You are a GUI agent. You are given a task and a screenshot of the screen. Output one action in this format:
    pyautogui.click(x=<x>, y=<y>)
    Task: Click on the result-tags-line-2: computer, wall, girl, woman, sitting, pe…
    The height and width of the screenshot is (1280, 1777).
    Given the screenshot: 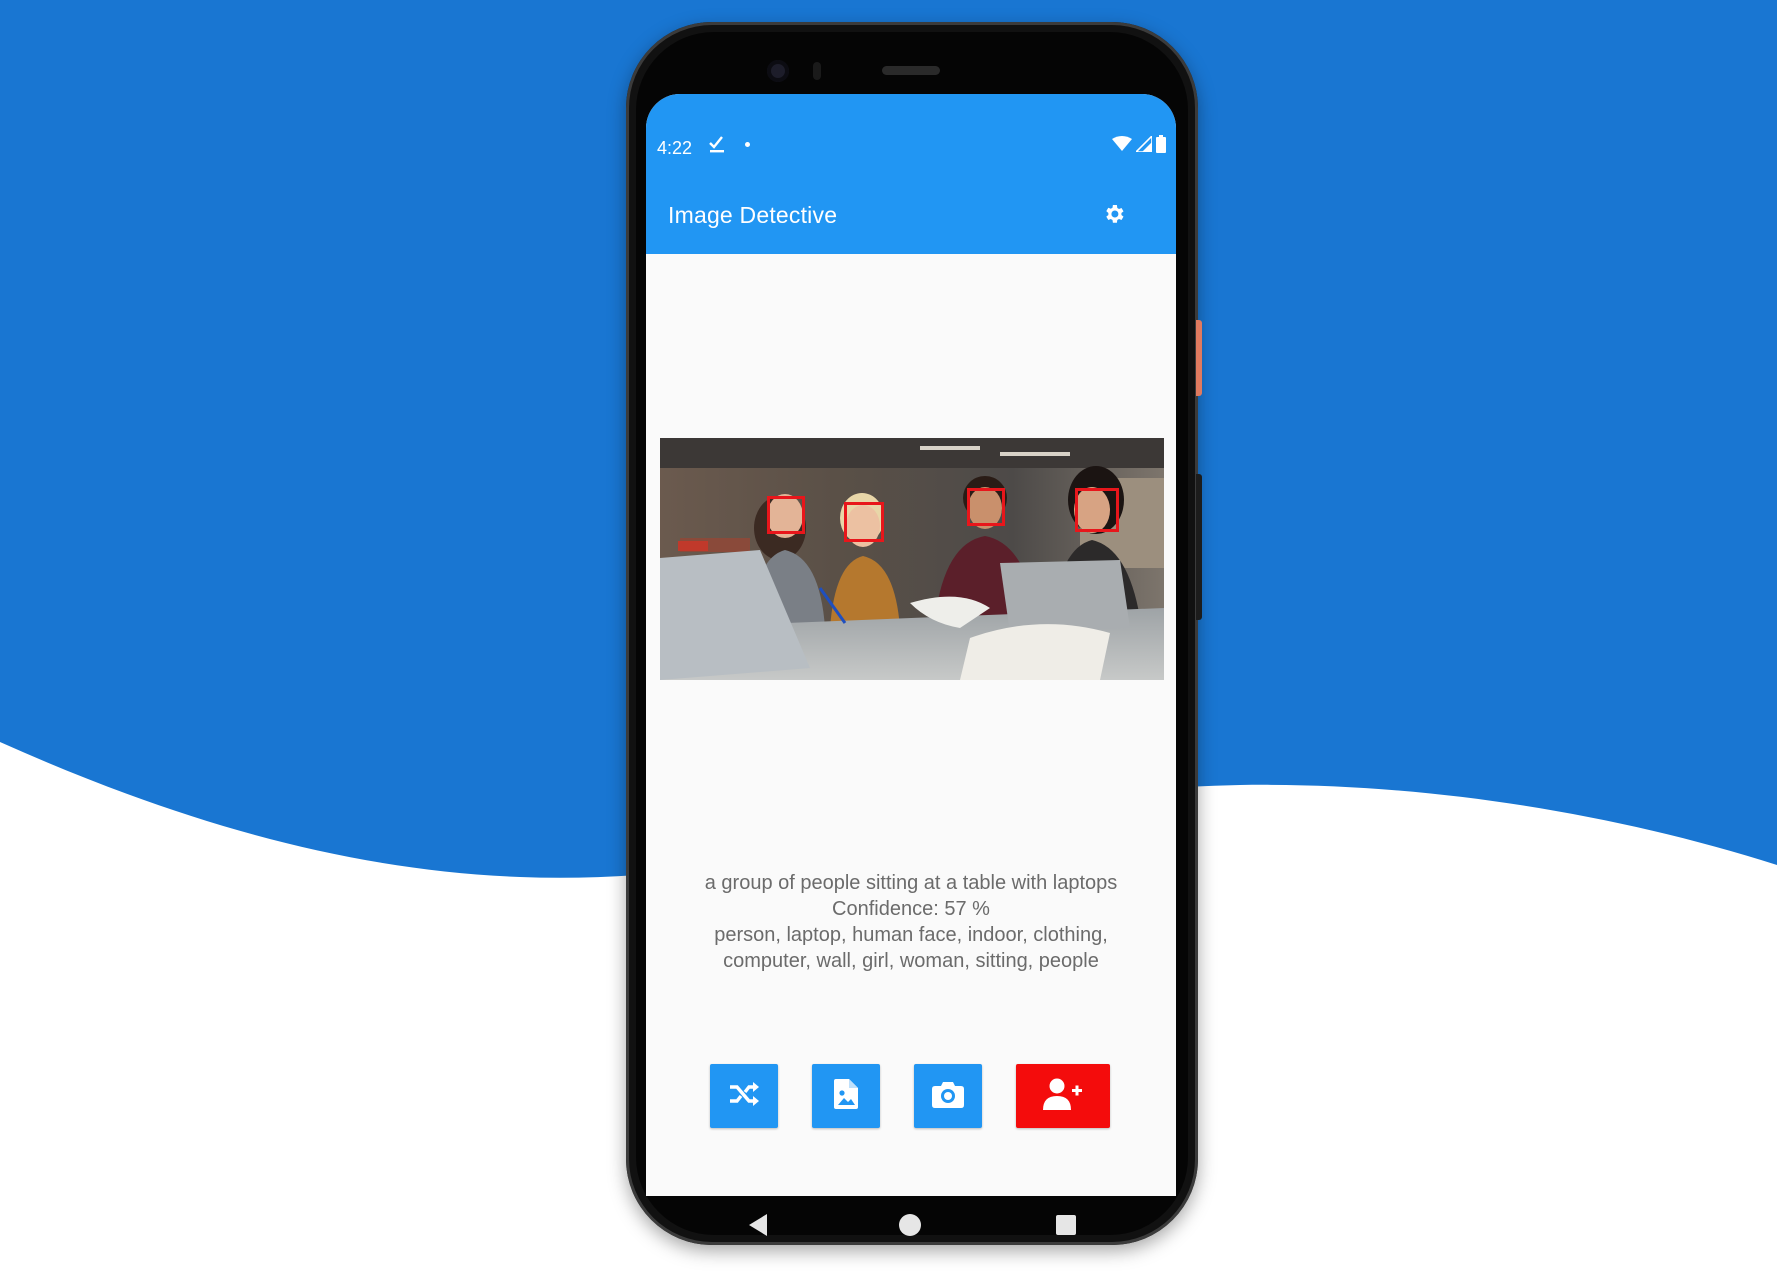 What is the action you would take?
    pyautogui.click(x=911, y=961)
    